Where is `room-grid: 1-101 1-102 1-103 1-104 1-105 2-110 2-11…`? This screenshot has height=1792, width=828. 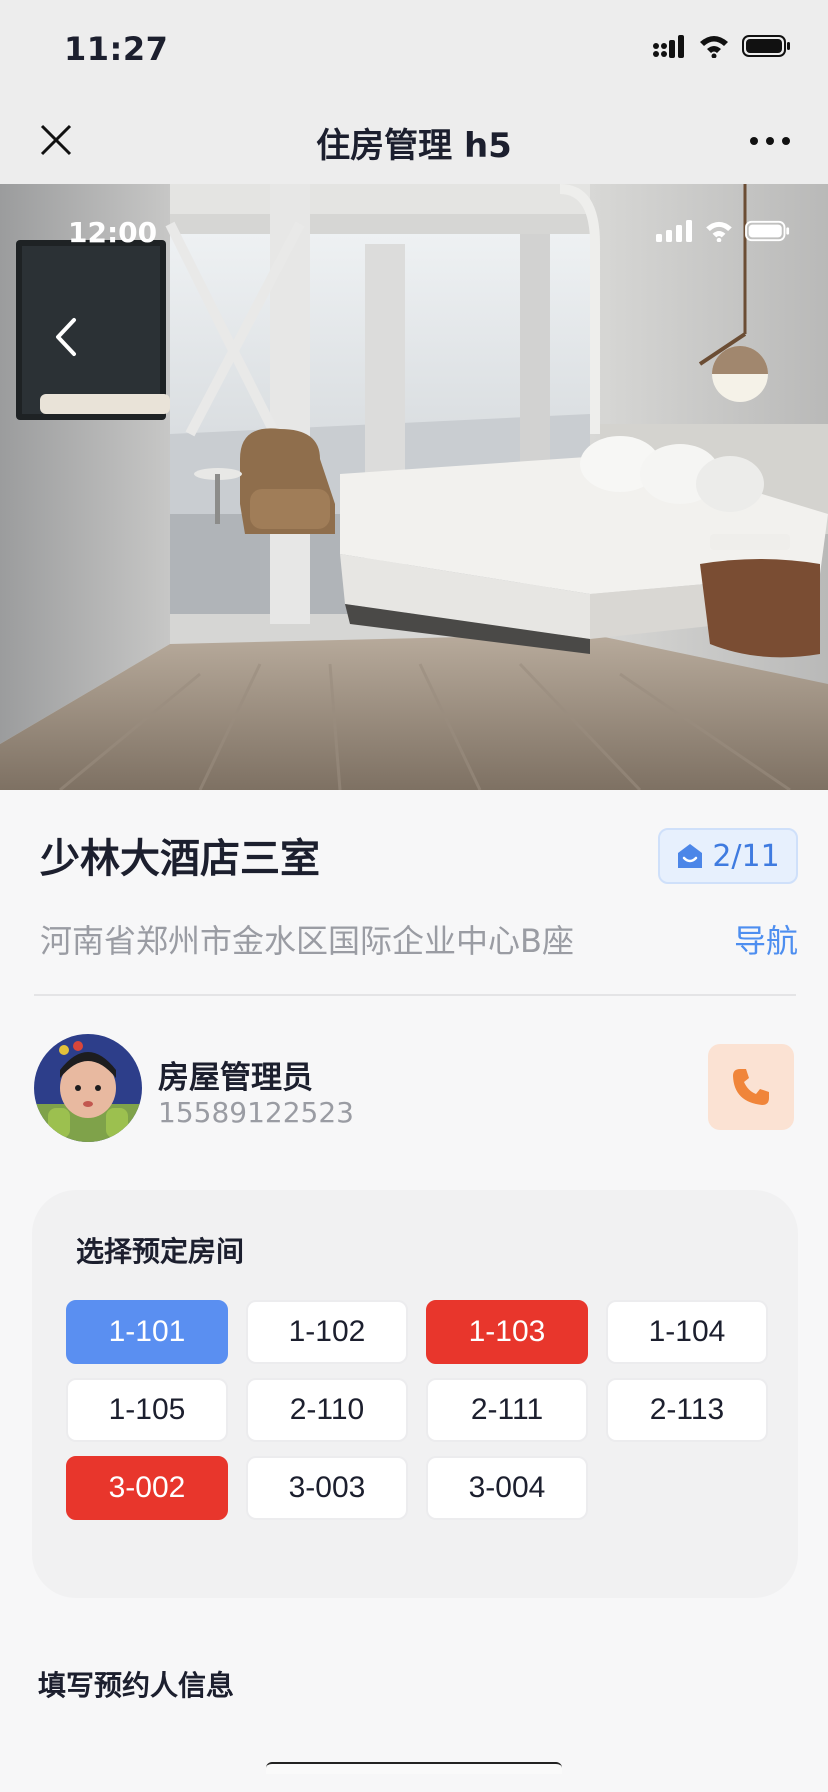 room-grid: 1-101 1-102 1-103 1-104 1-105 2-110 2-11… is located at coordinates (417, 1410).